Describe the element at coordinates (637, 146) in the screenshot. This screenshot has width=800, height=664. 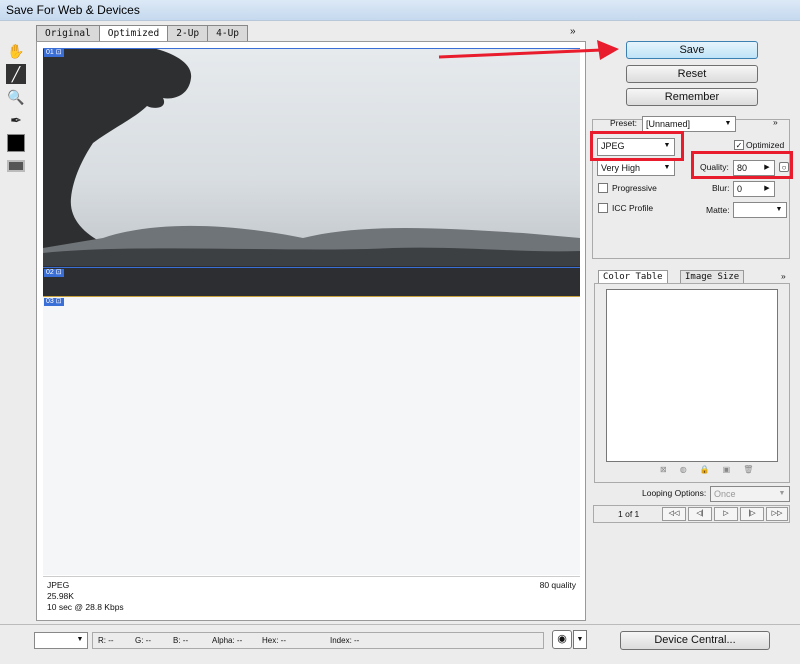
I see `format-highlight-box` at that location.